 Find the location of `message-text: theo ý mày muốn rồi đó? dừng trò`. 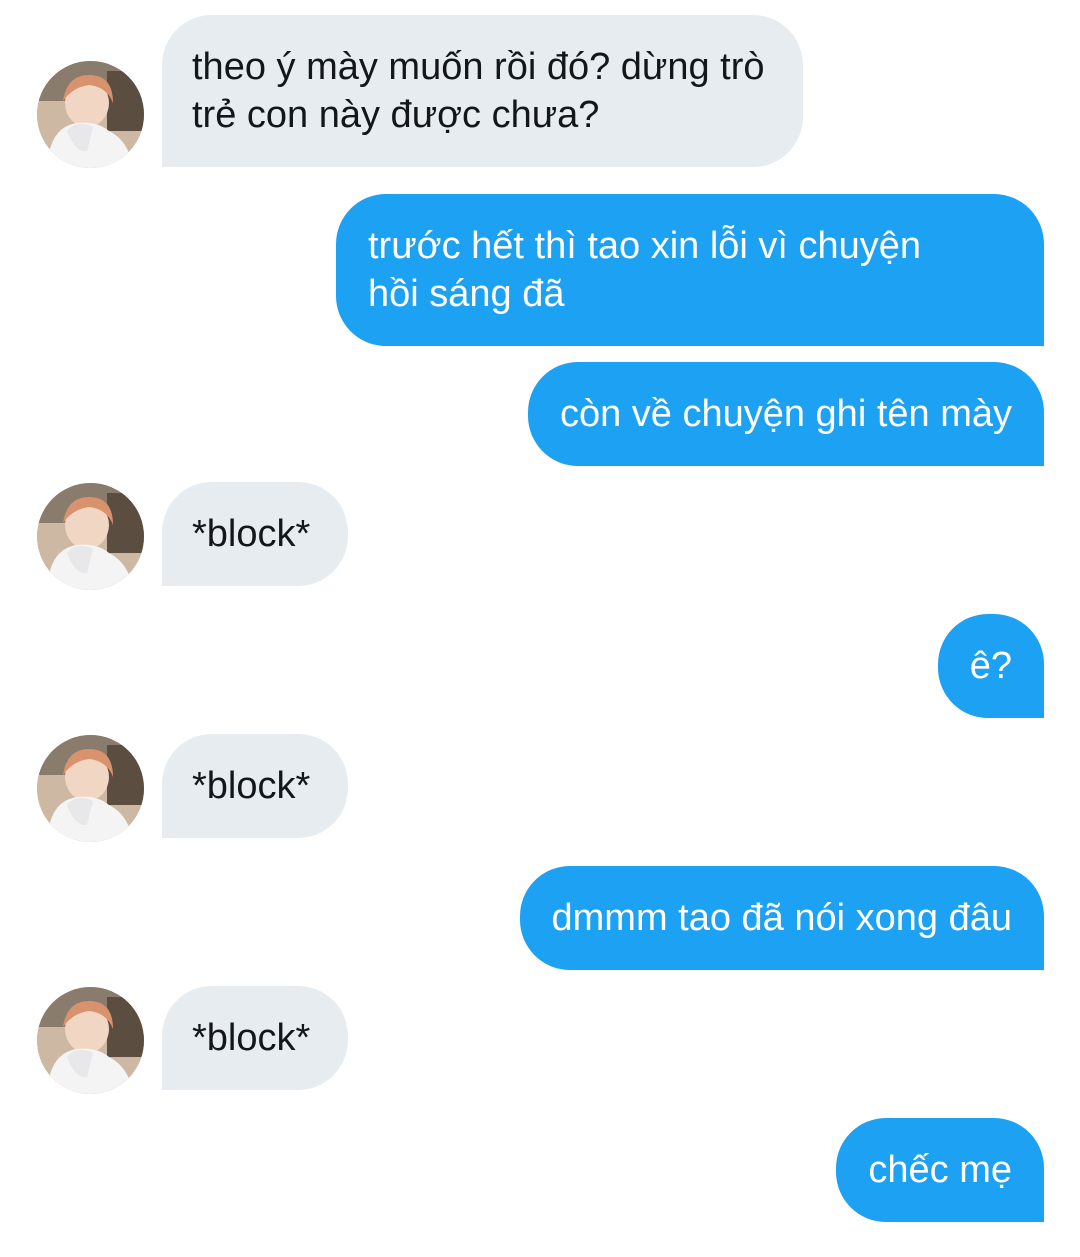

message-text: theo ý mày muốn rồi đó? dừng trò is located at coordinates (478, 67).